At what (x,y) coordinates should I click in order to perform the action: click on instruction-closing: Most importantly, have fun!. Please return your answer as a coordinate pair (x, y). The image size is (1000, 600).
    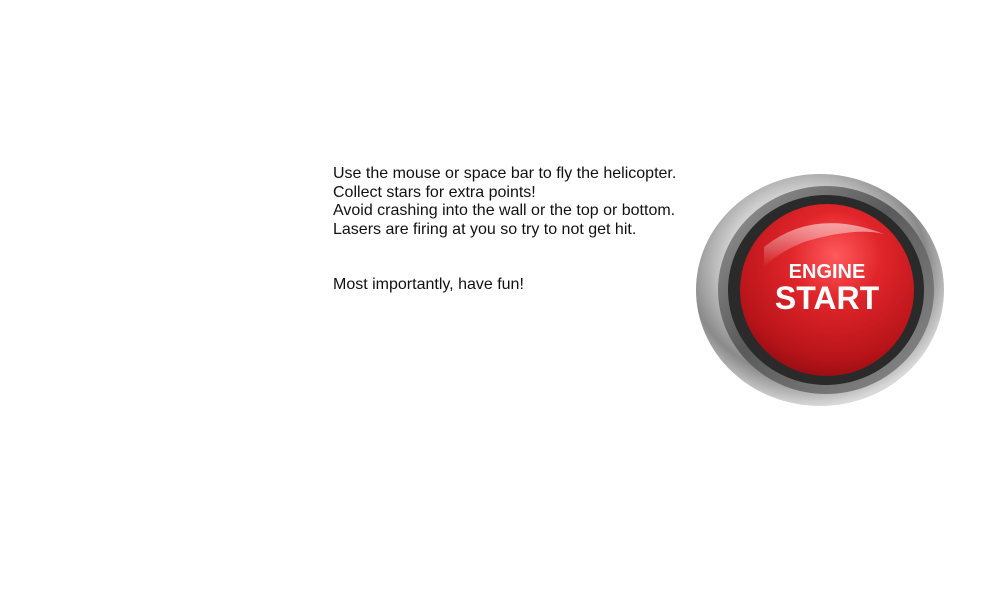
    Looking at the image, I should click on (428, 284).